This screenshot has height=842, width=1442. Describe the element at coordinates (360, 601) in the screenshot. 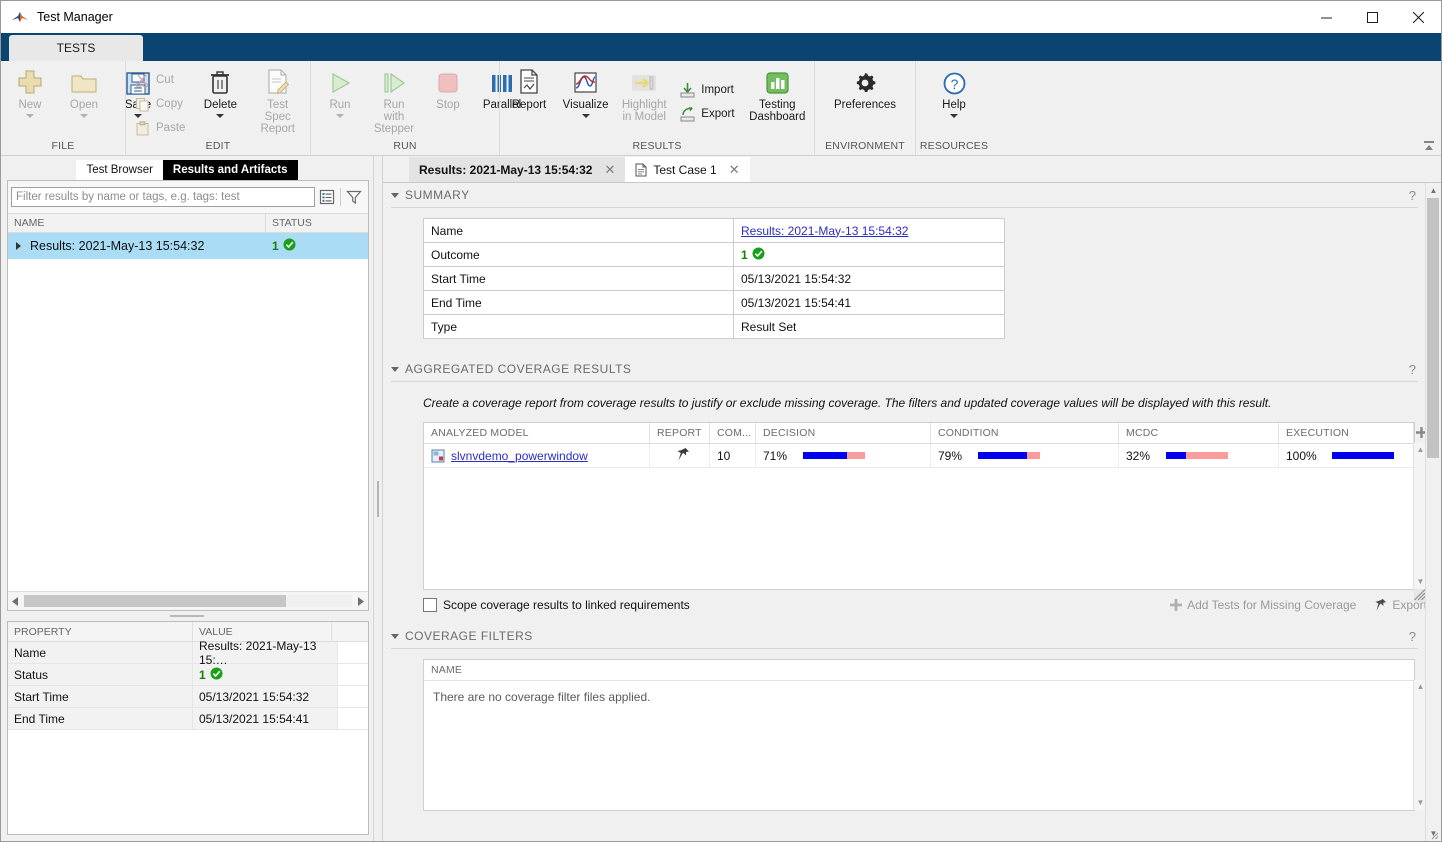

I see `scroll-right-icon` at that location.